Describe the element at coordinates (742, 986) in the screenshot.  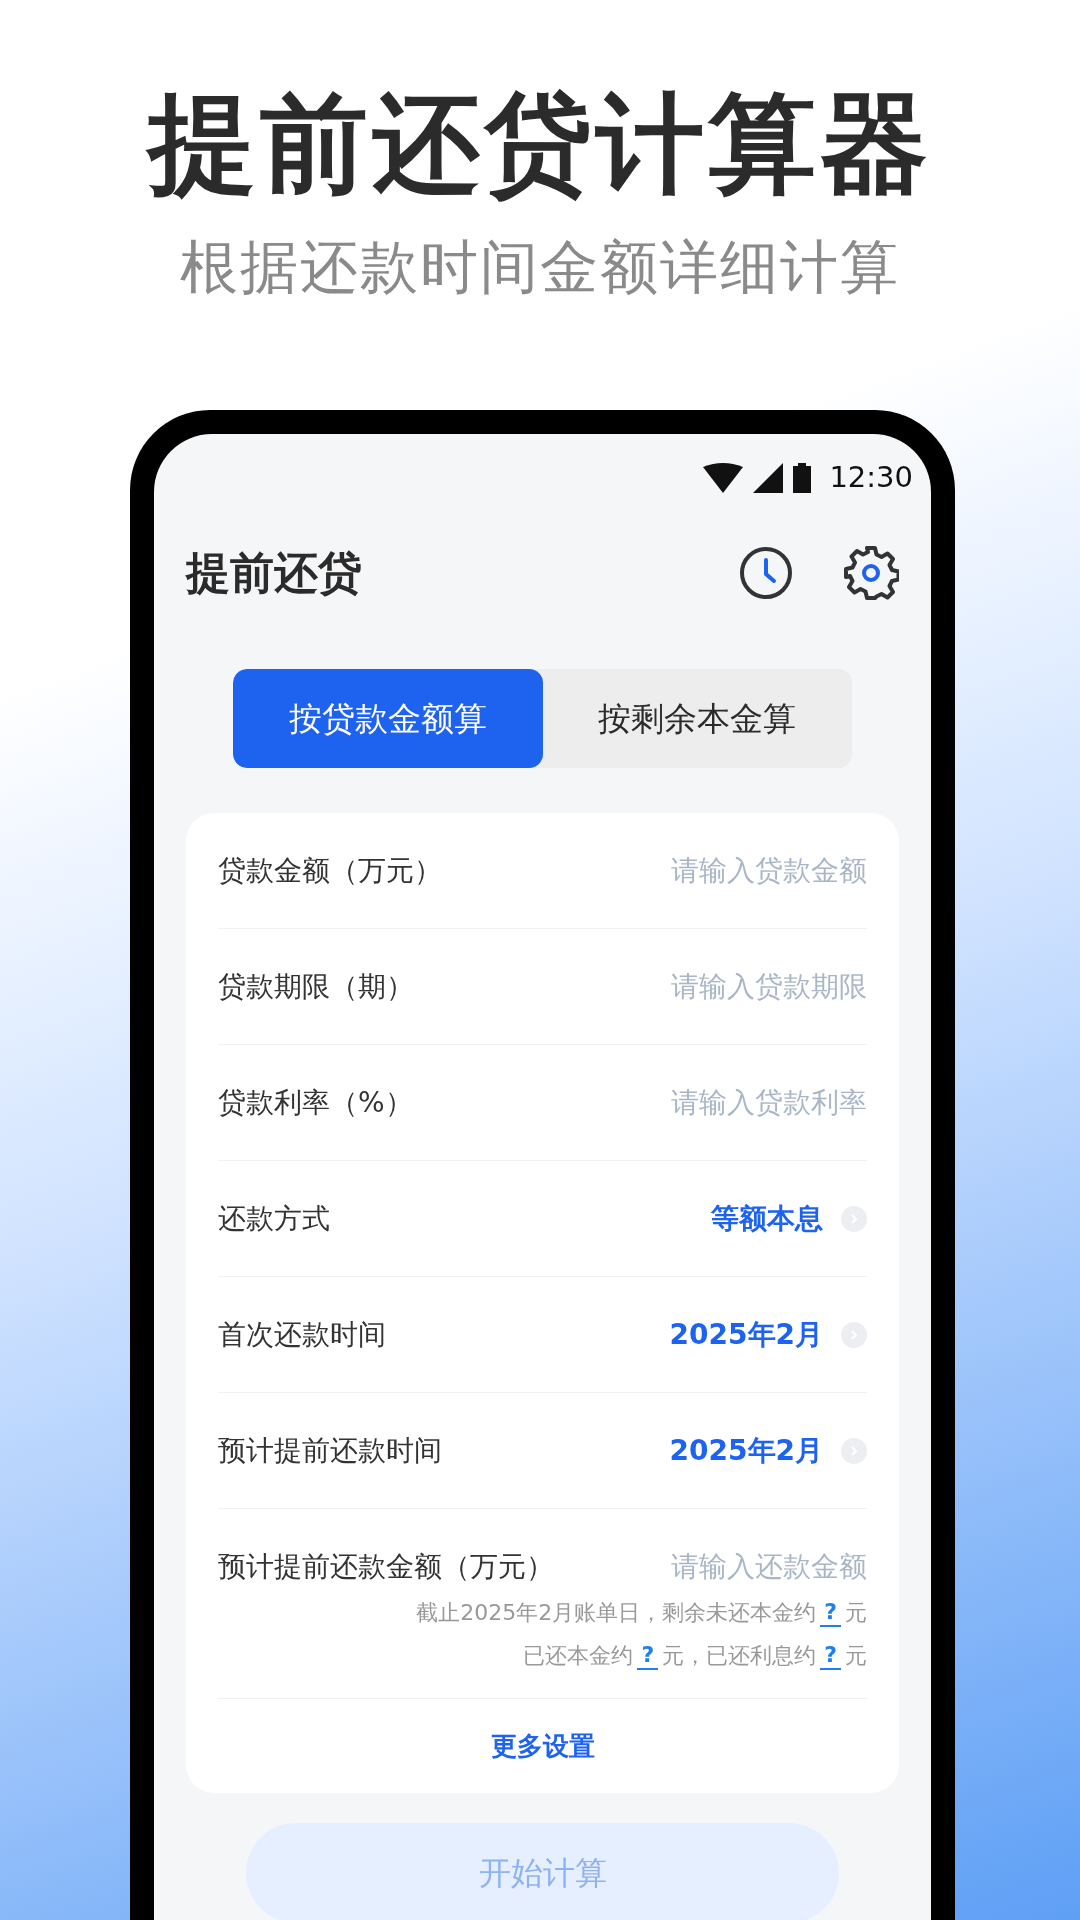
I see `input-field: 请输入贷款期限` at that location.